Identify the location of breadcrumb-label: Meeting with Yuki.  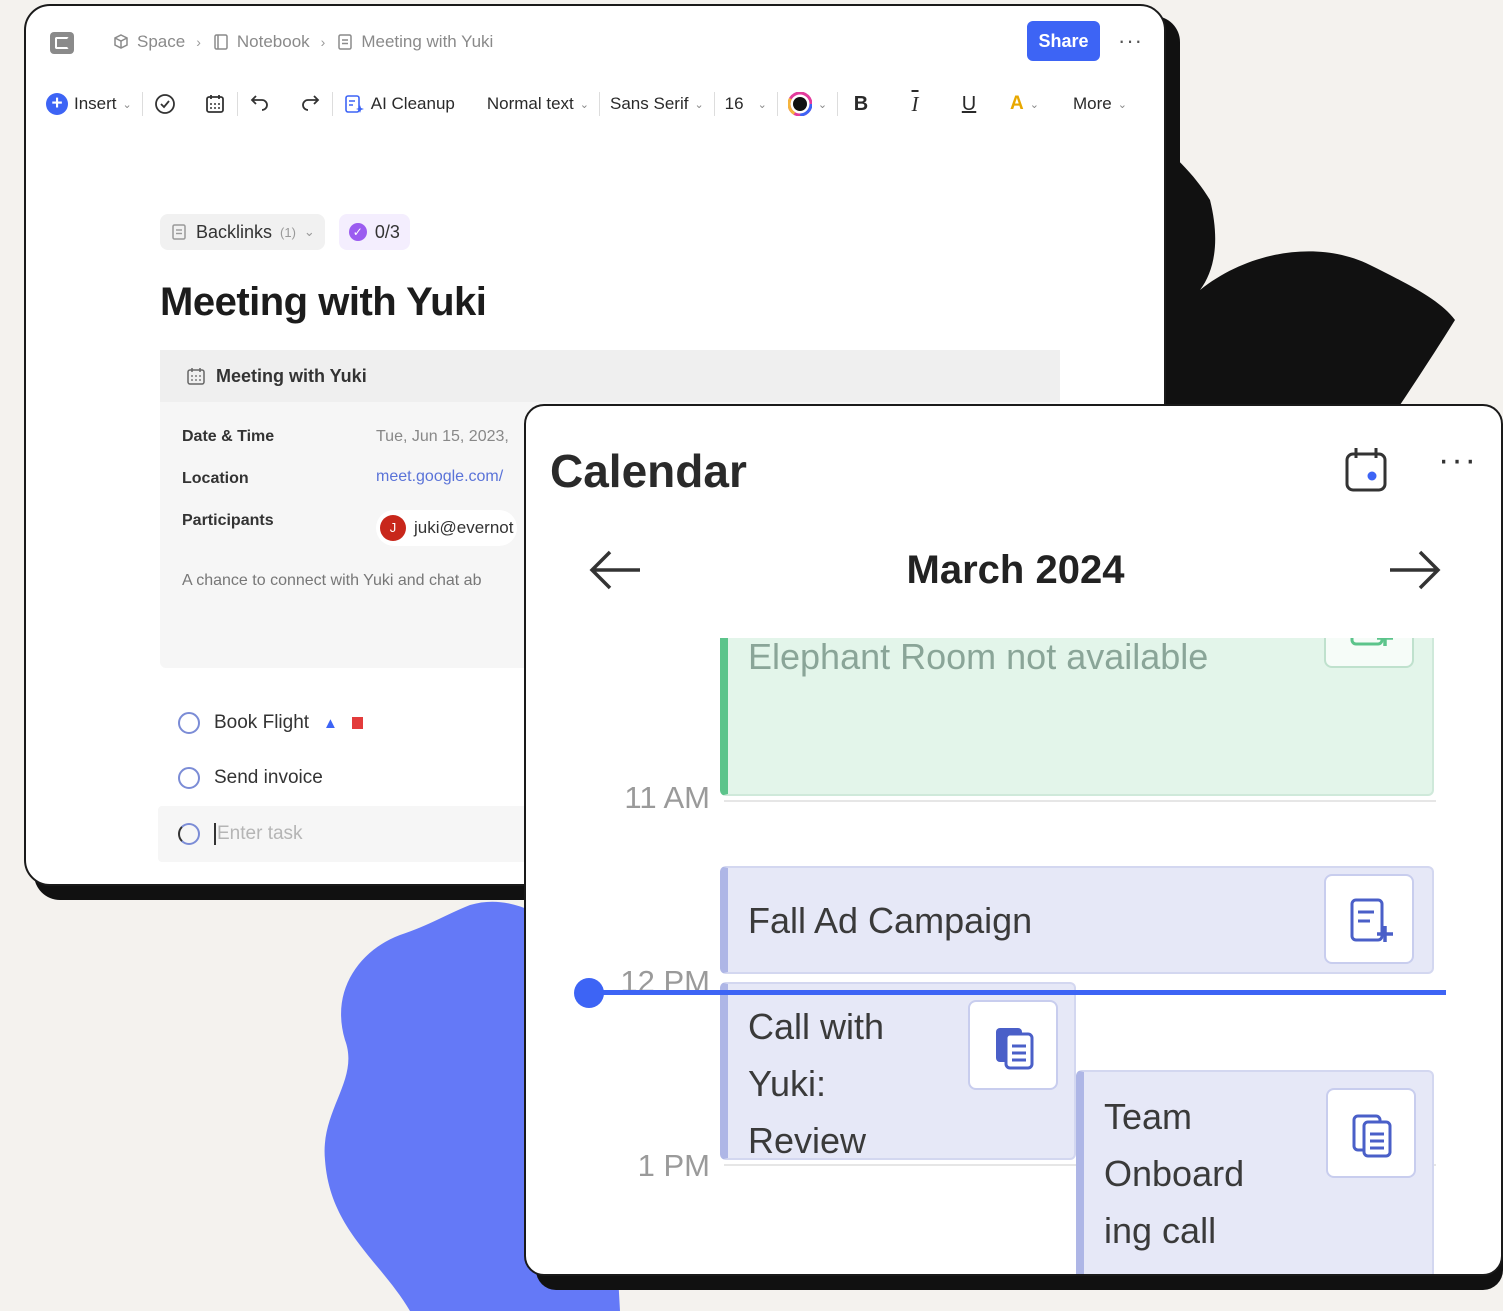
(427, 41).